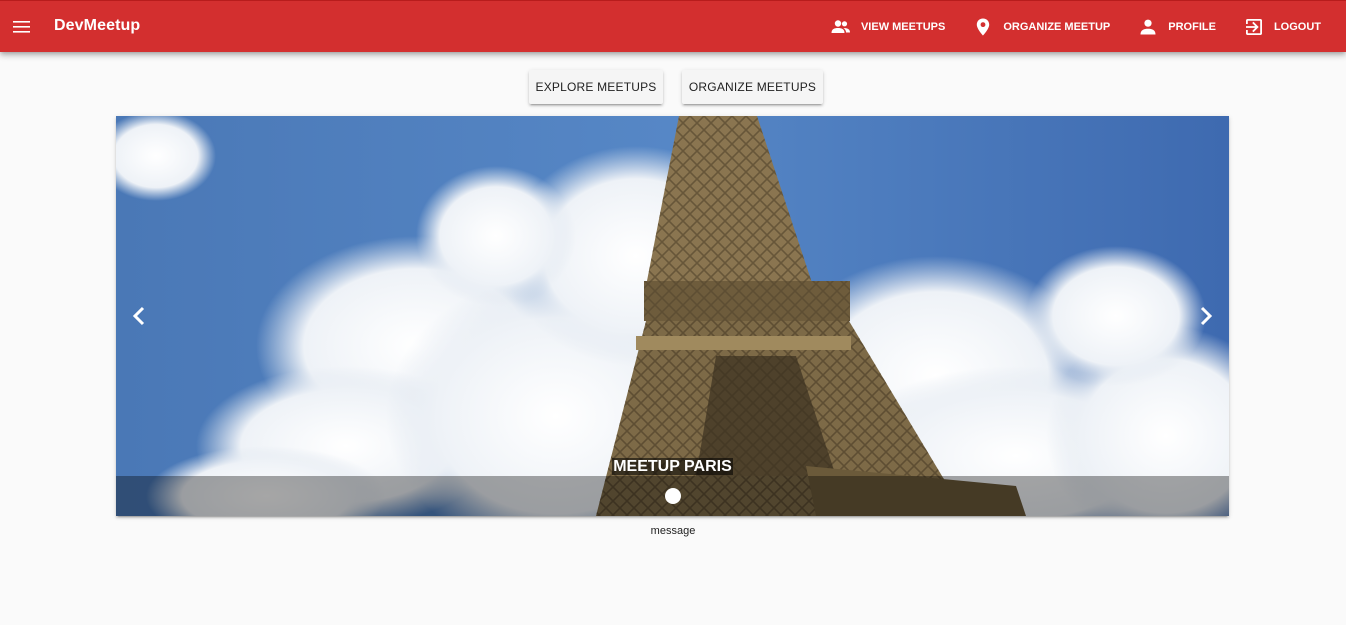  Describe the element at coordinates (1254, 27) in the screenshot. I see `exit-icon` at that location.